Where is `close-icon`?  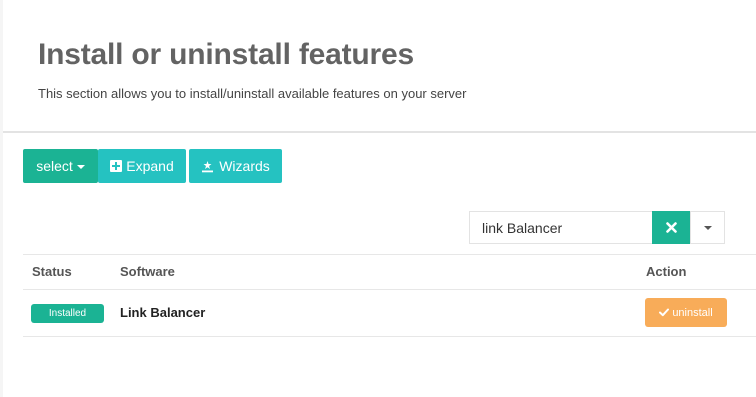 close-icon is located at coordinates (671, 227).